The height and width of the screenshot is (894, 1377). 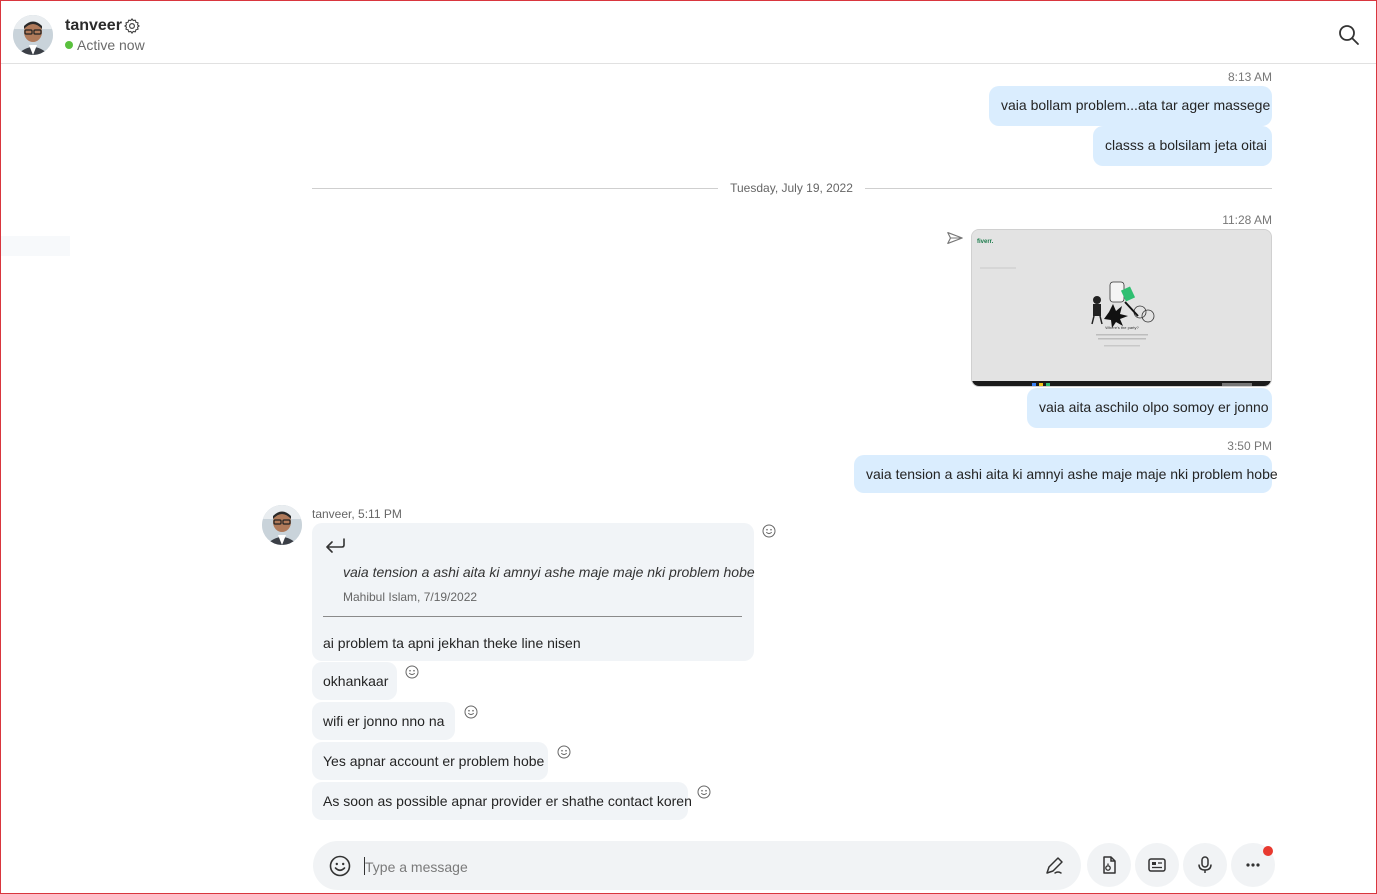 I want to click on presence-status: Active now, so click(x=111, y=45).